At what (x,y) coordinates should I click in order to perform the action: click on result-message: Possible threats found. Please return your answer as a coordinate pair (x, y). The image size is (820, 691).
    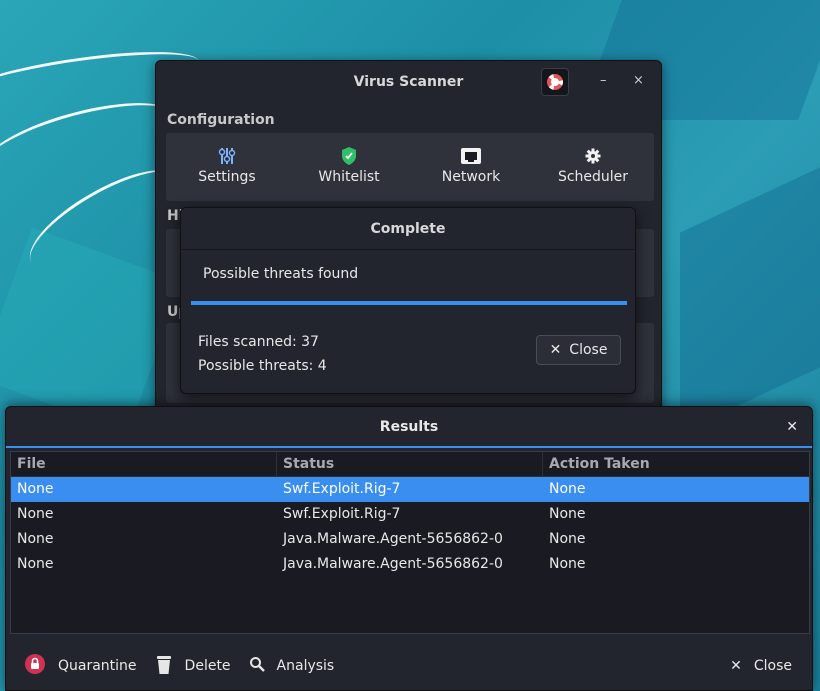
    Looking at the image, I should click on (281, 274).